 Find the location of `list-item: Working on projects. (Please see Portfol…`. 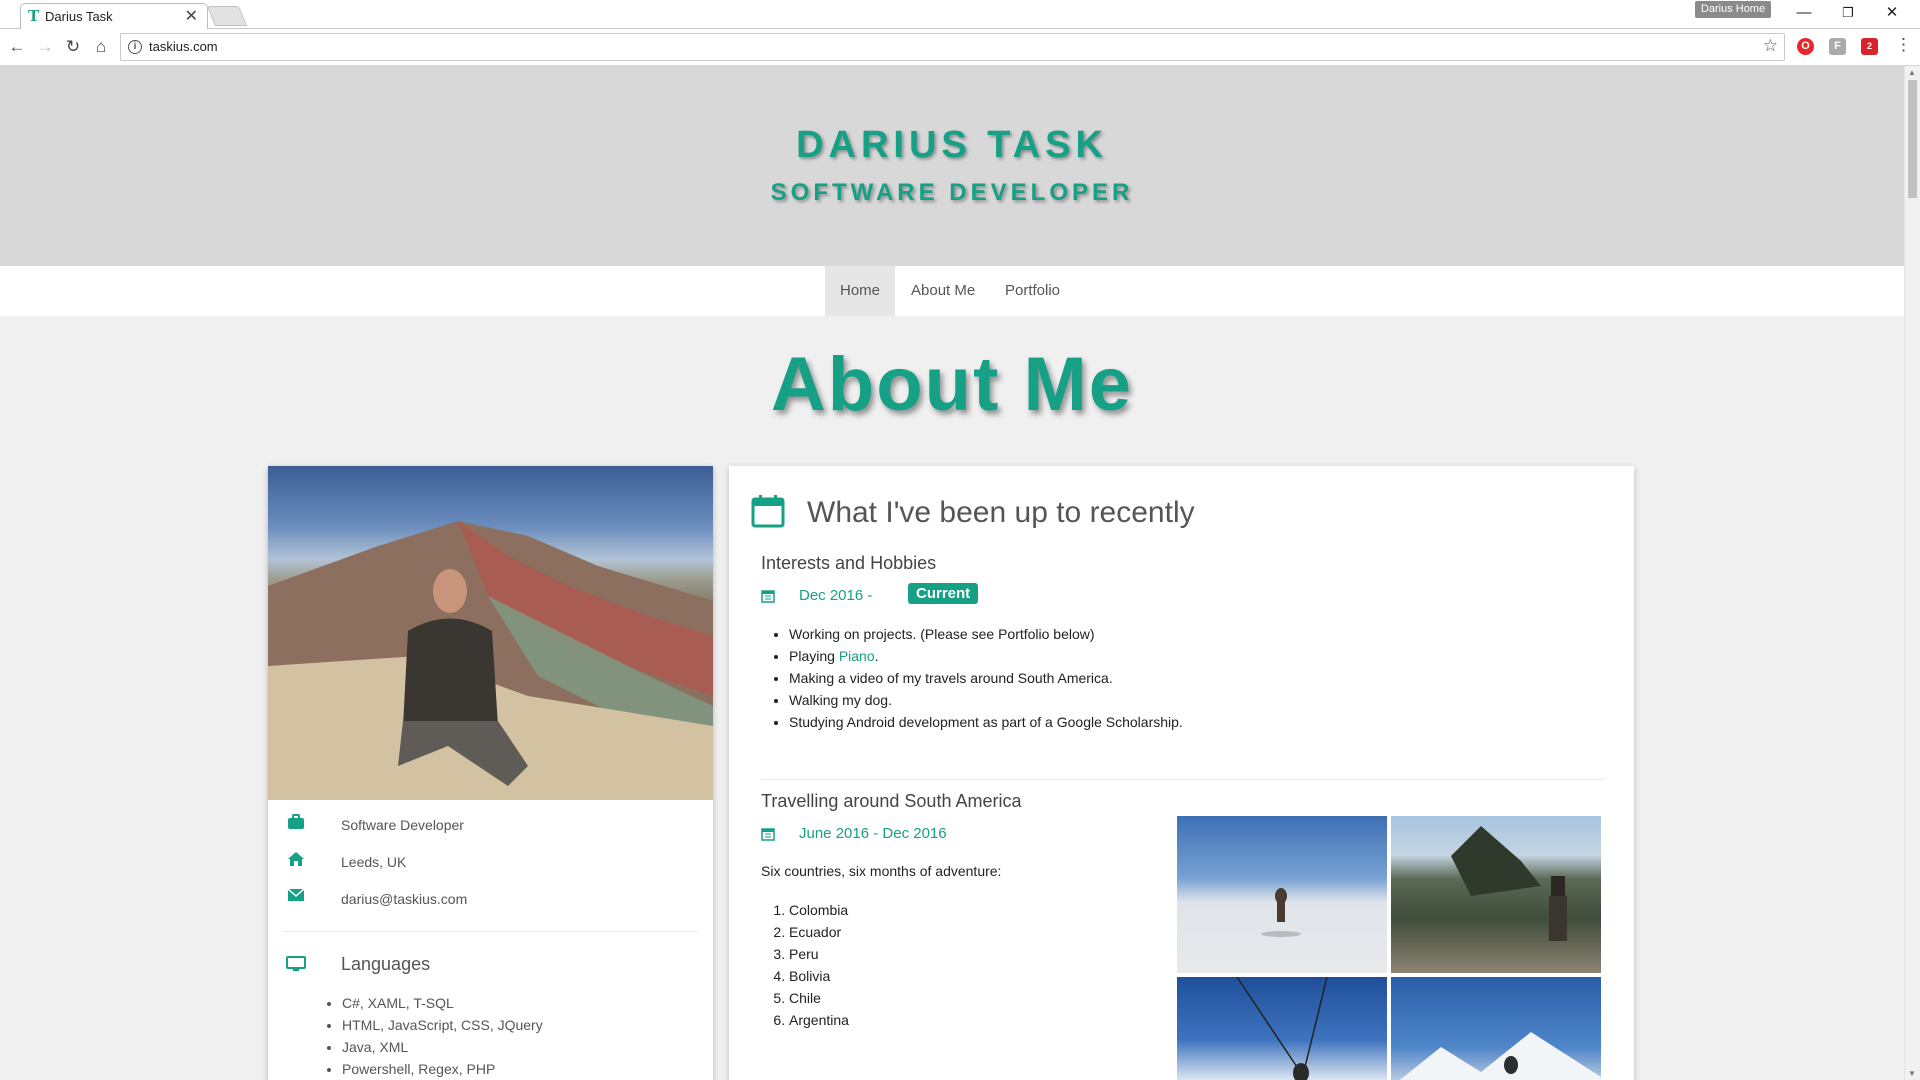

list-item: Working on projects. (Please see Portfol… is located at coordinates (986, 634).